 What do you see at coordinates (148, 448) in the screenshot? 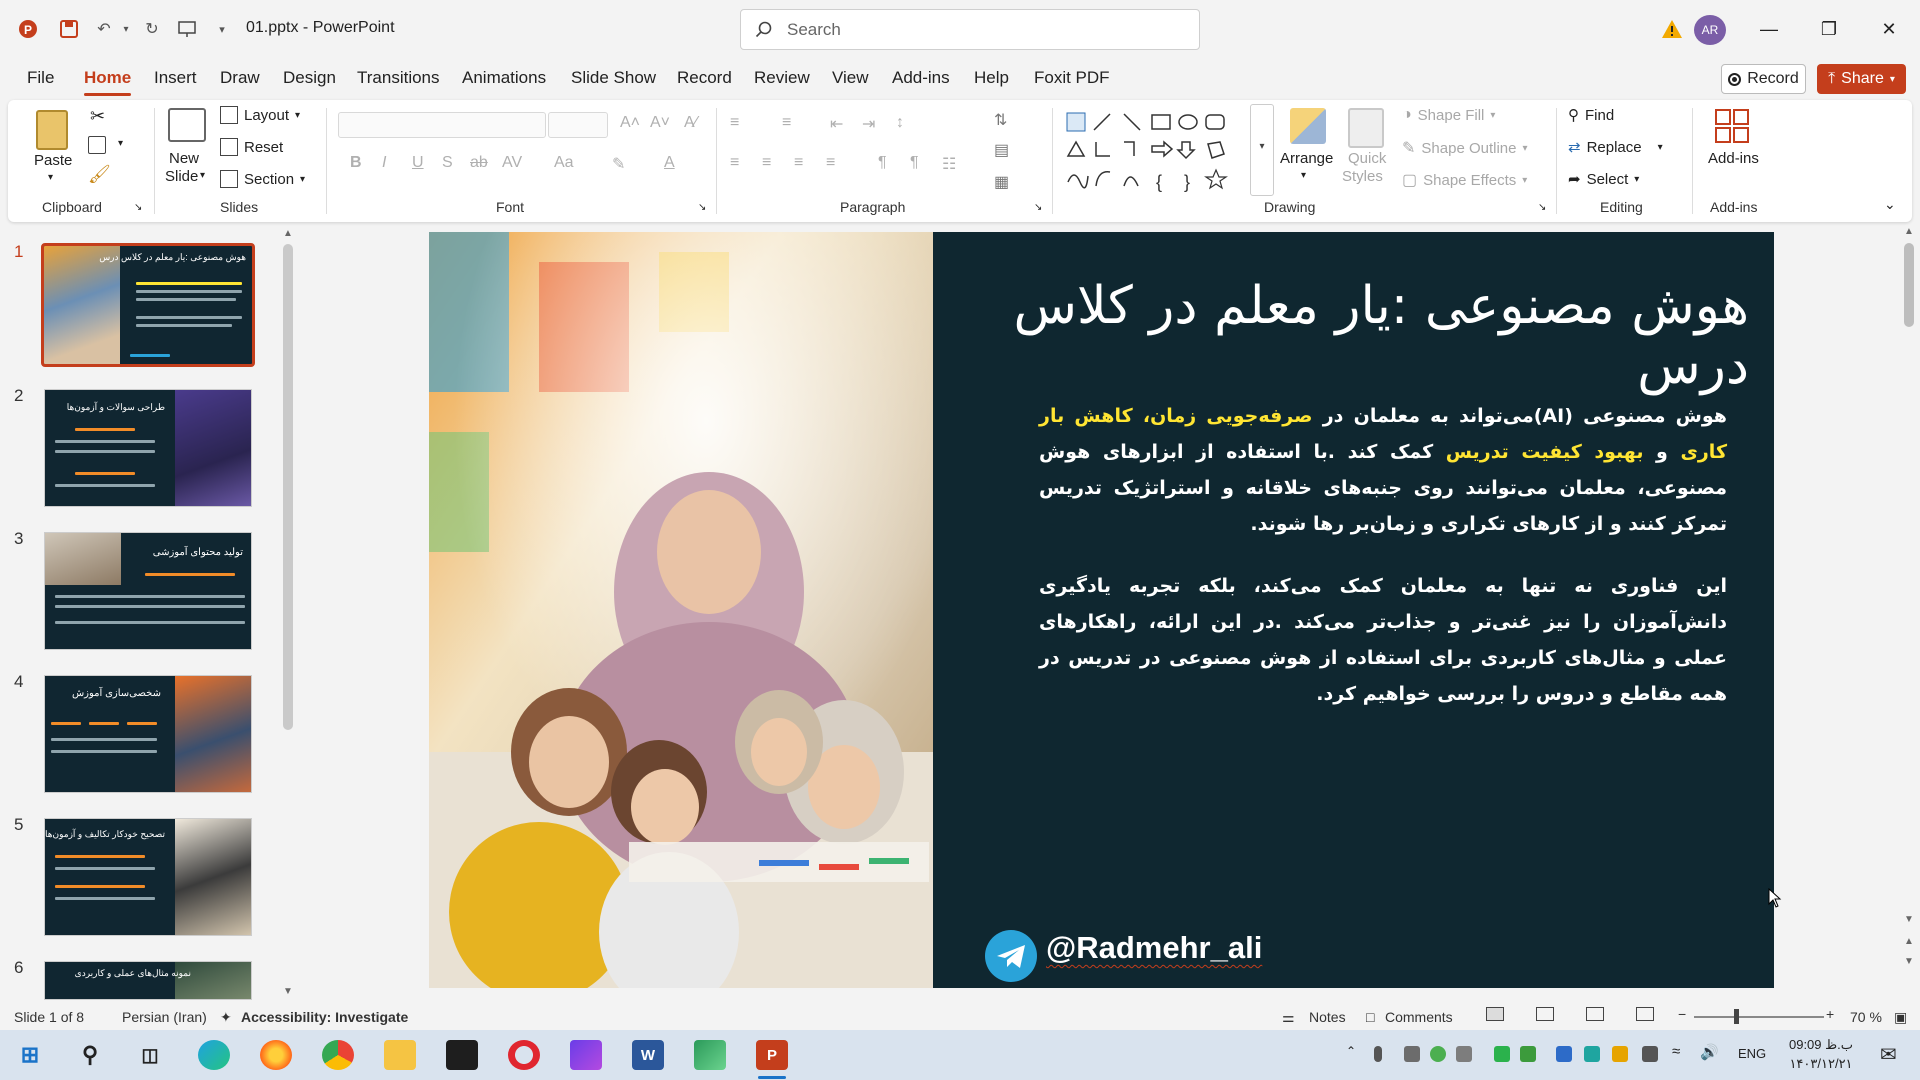
I see `slide-thumbnail-2: طراحی سوالات و آزمون‌ها` at bounding box center [148, 448].